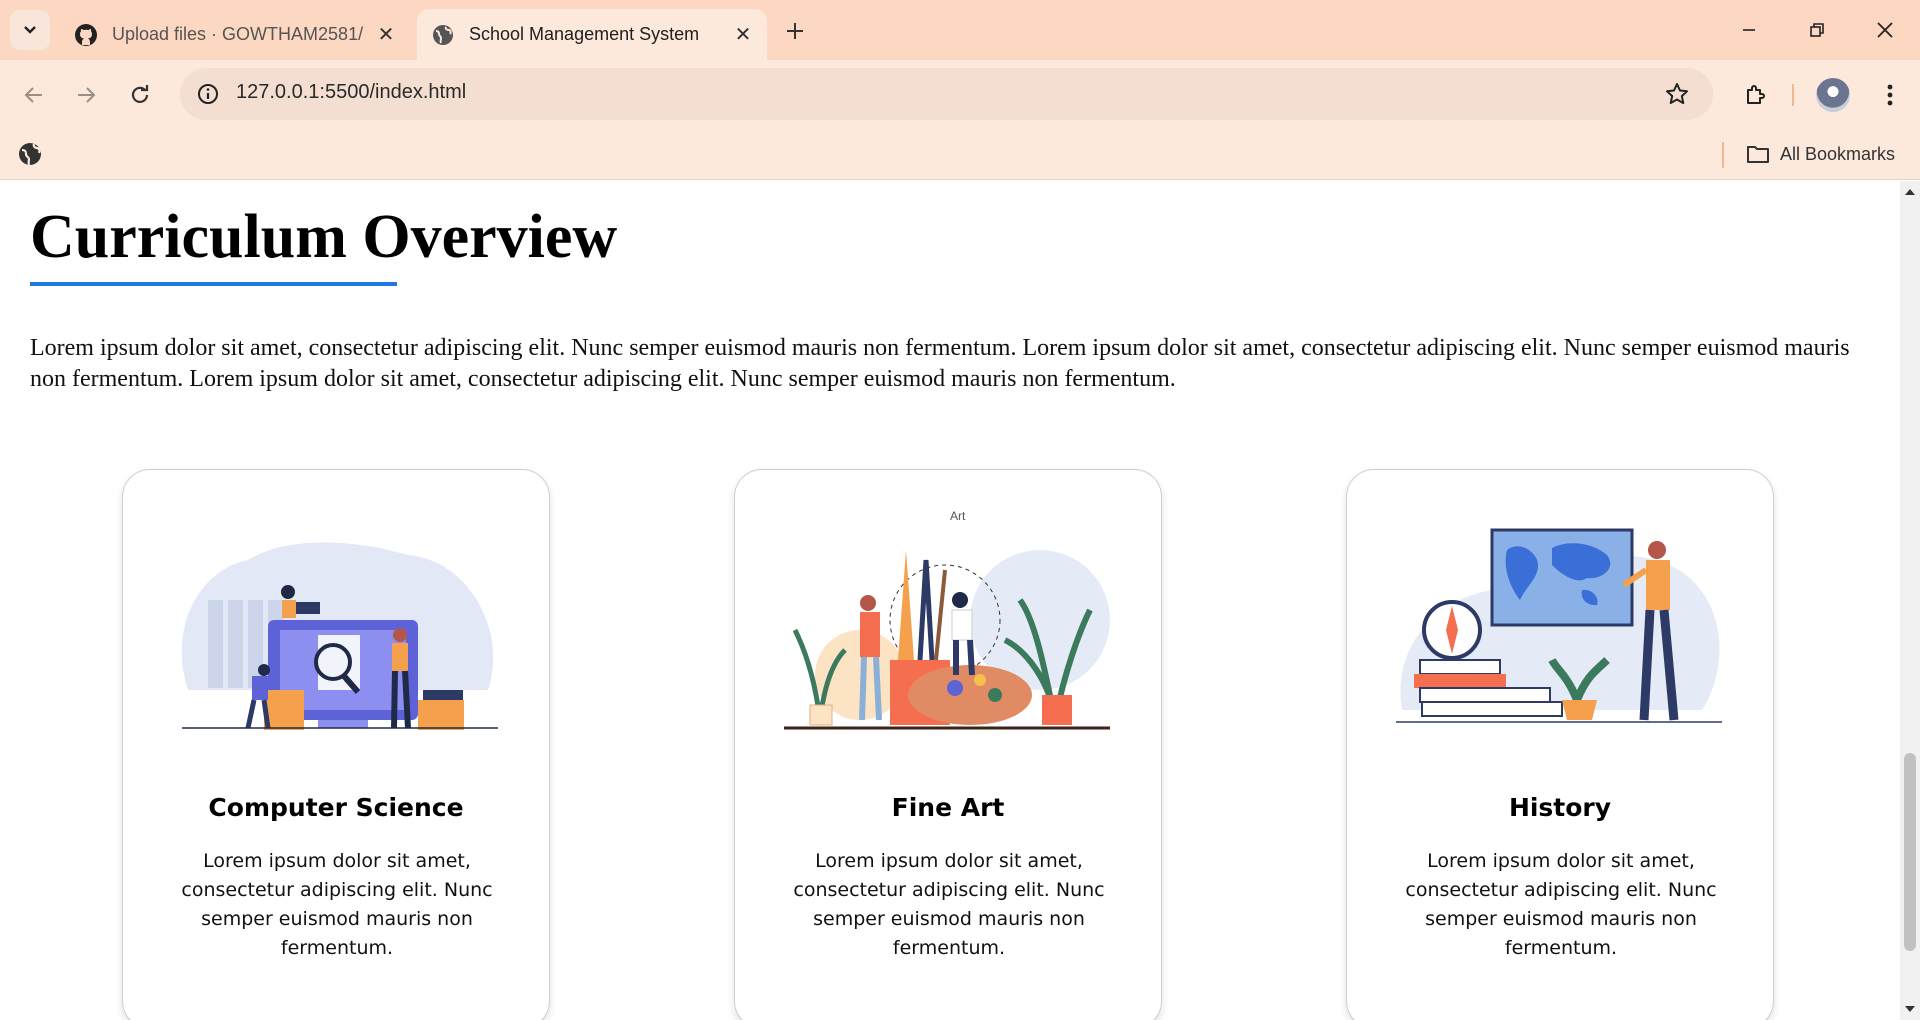  I want to click on menu-button, so click(1890, 95).